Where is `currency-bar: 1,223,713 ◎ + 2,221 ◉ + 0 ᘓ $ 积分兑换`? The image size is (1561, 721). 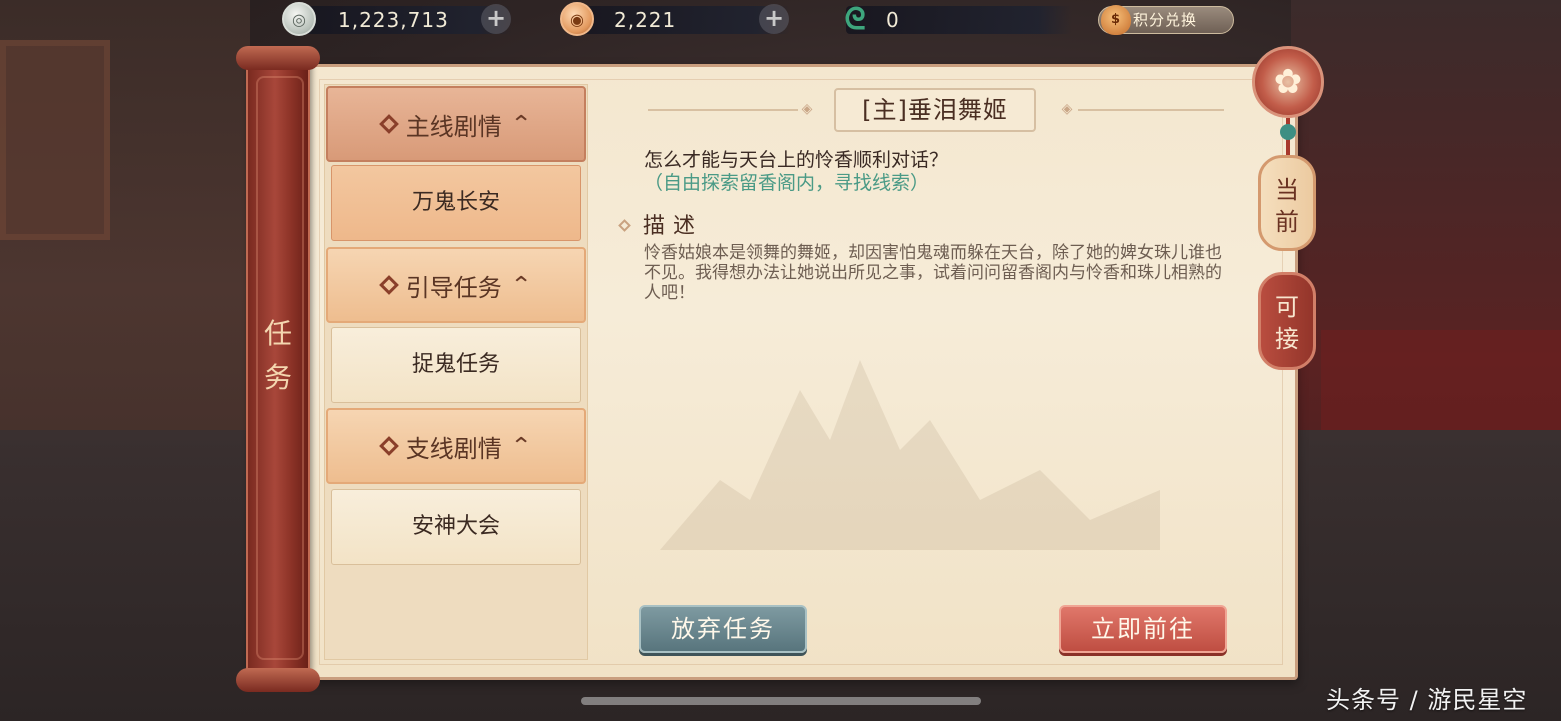 currency-bar: 1,223,713 ◎ + 2,221 ◉ + 0 ᘓ $ 积分兑换 is located at coordinates (780, 20).